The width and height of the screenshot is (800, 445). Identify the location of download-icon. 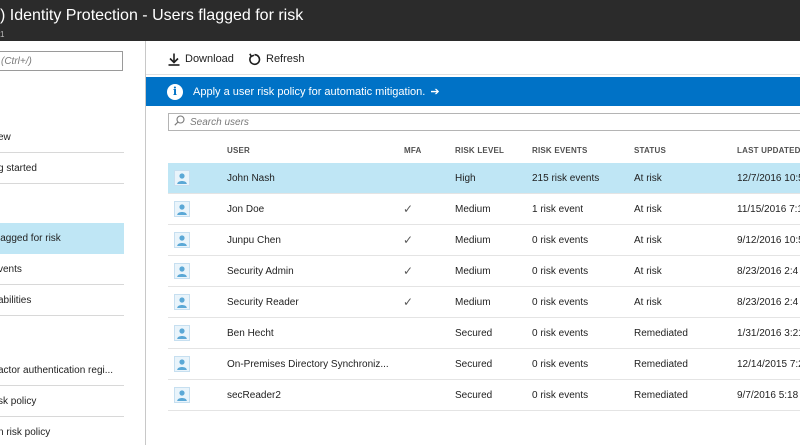
(174, 59).